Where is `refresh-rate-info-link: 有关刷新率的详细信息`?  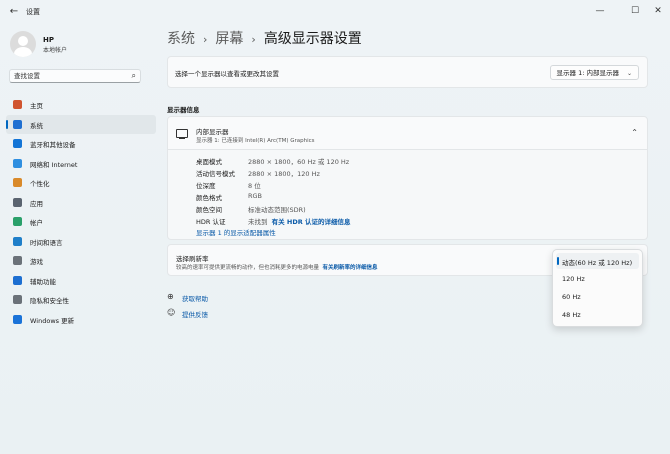 refresh-rate-info-link: 有关刷新率的详细信息 is located at coordinates (350, 268).